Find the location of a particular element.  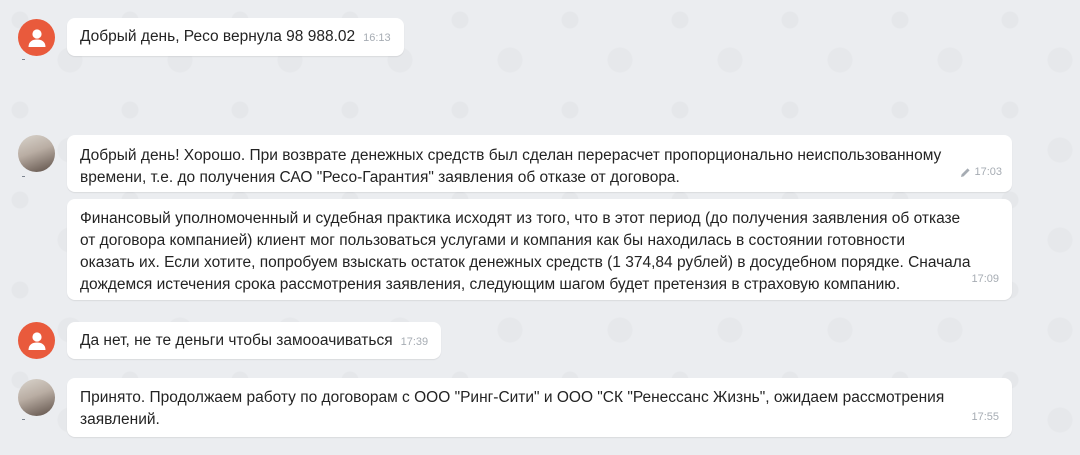

pencil-icon is located at coordinates (966, 172).